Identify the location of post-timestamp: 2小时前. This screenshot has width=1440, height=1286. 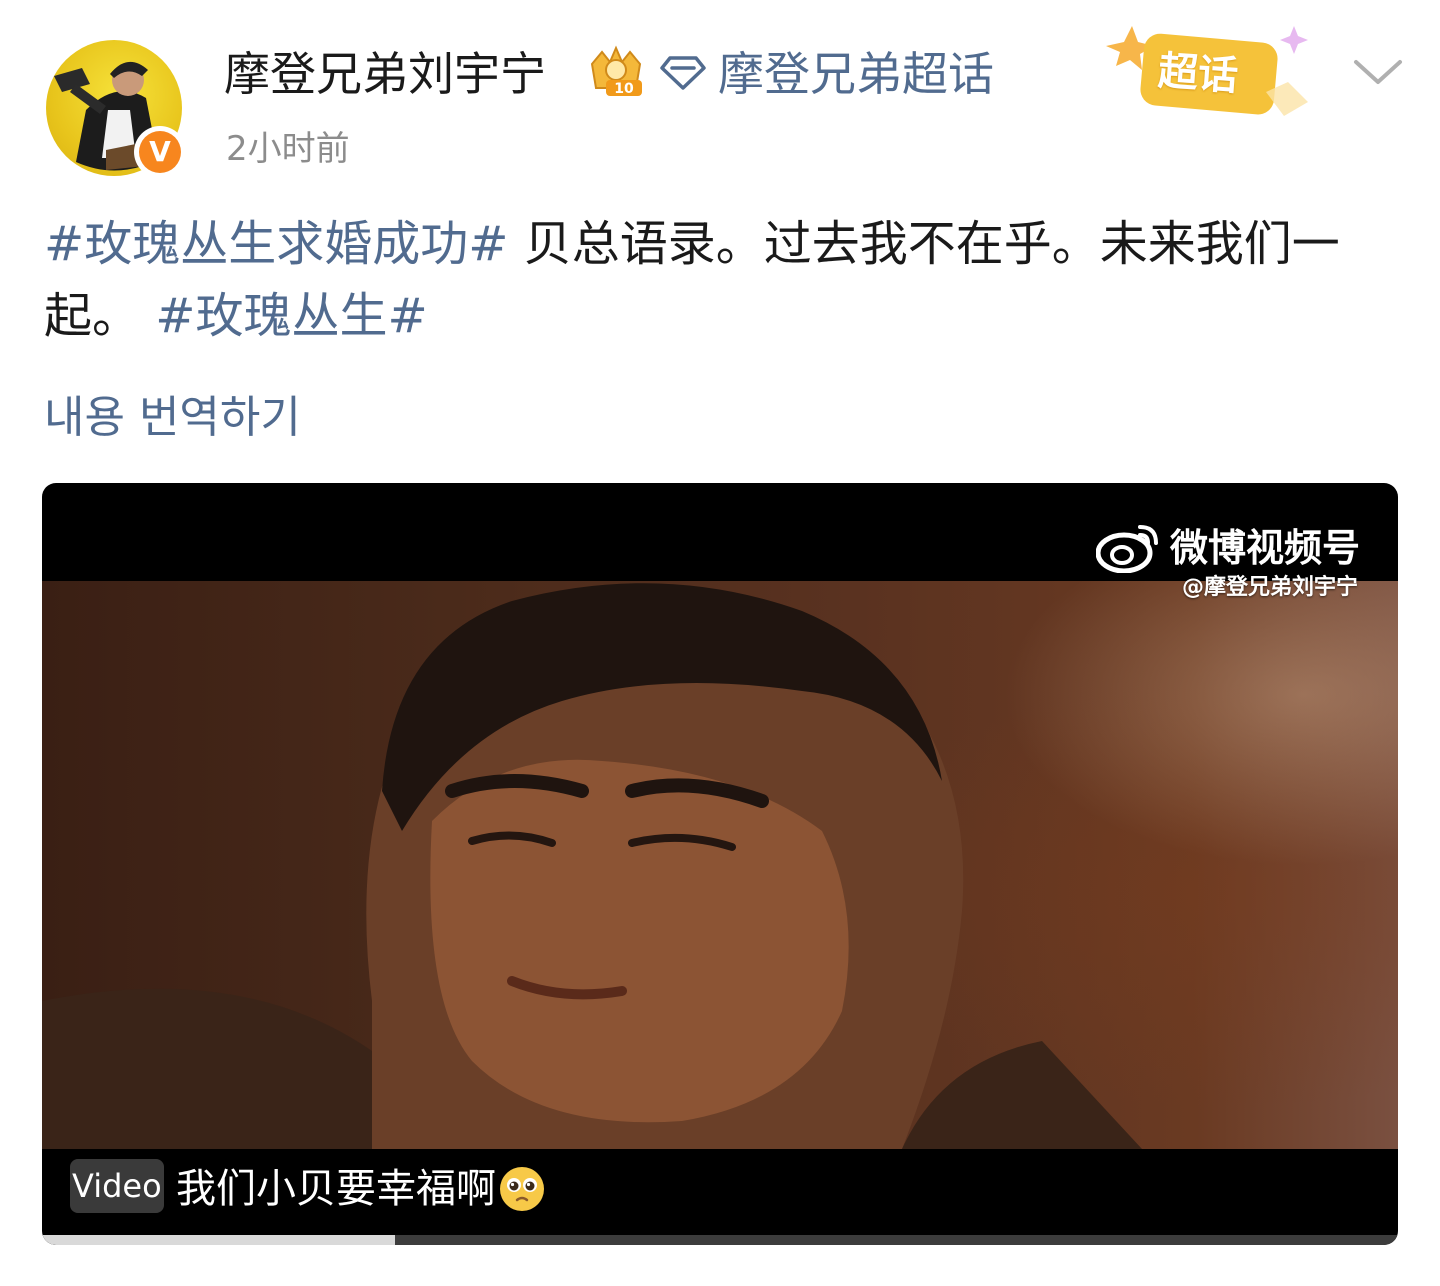
(288, 149).